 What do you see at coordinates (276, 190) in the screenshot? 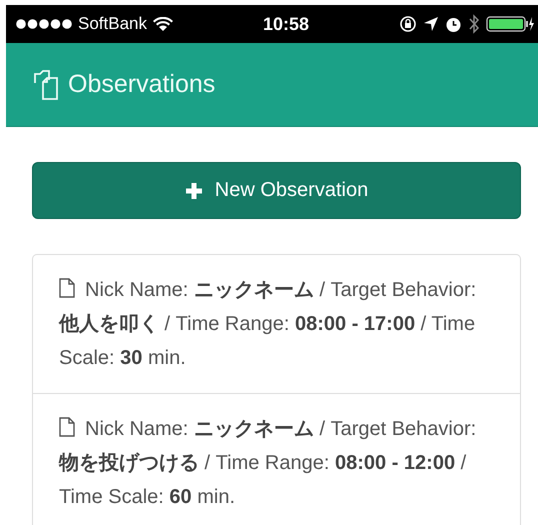
I see `new-observation-button: New Observation` at bounding box center [276, 190].